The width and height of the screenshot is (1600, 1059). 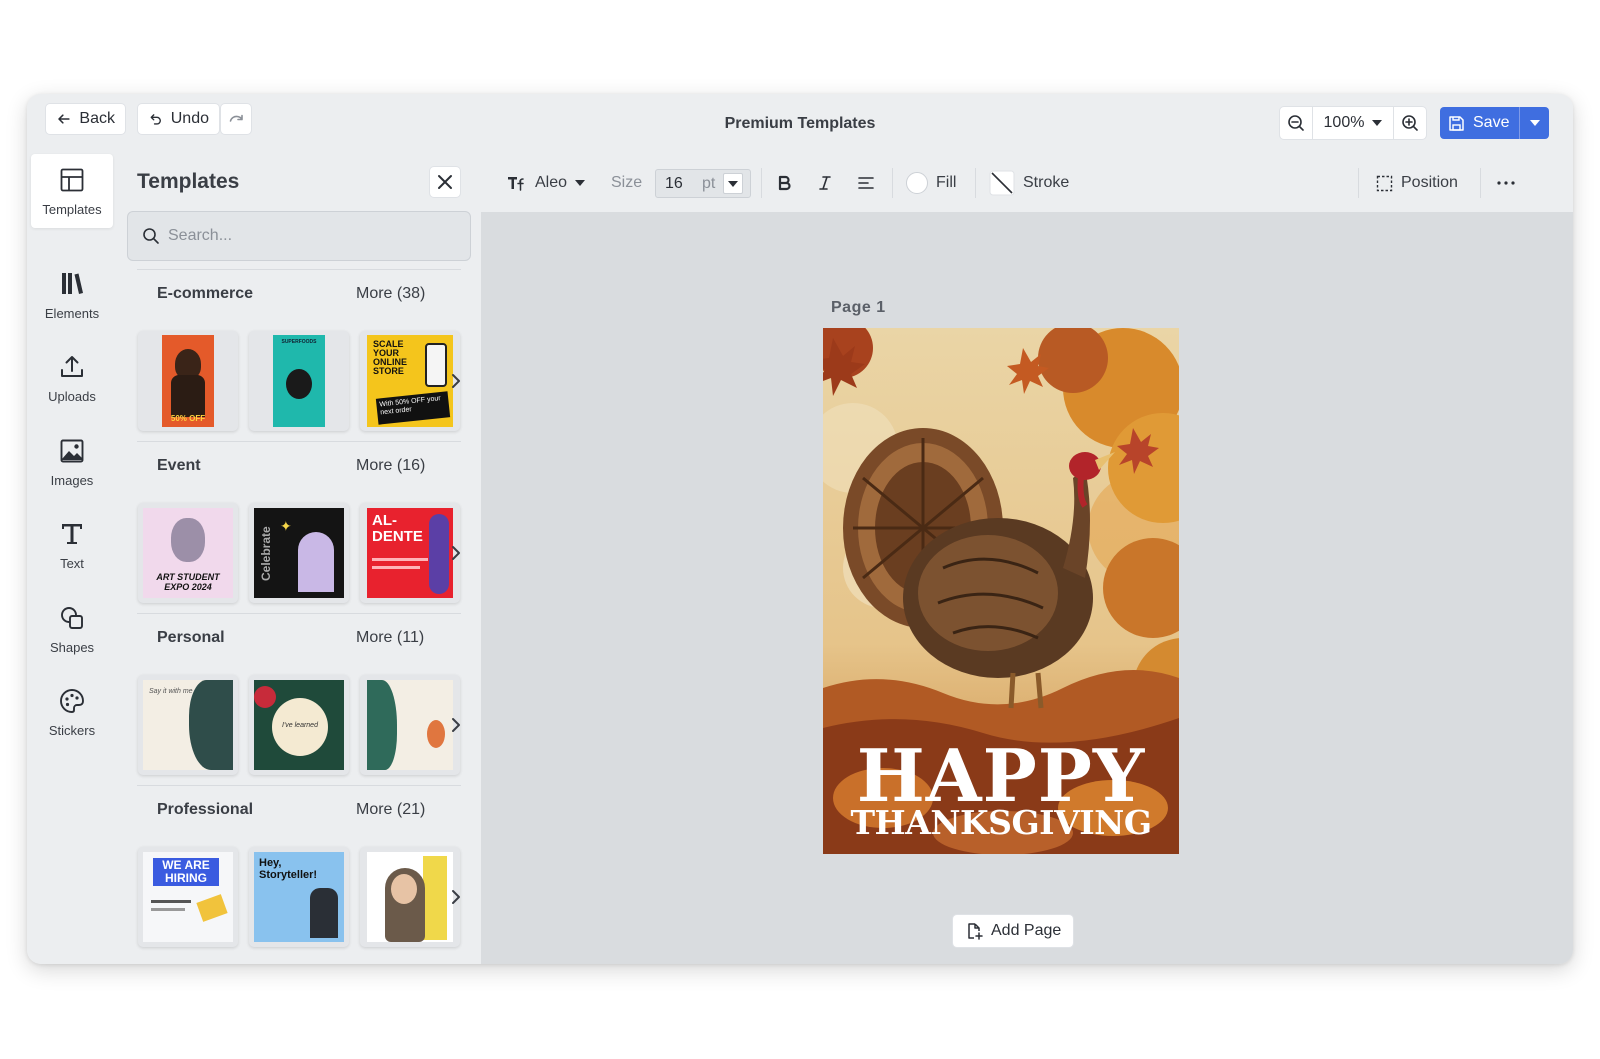 What do you see at coordinates (390, 810) in the screenshot?
I see `section-more-link: More (21)` at bounding box center [390, 810].